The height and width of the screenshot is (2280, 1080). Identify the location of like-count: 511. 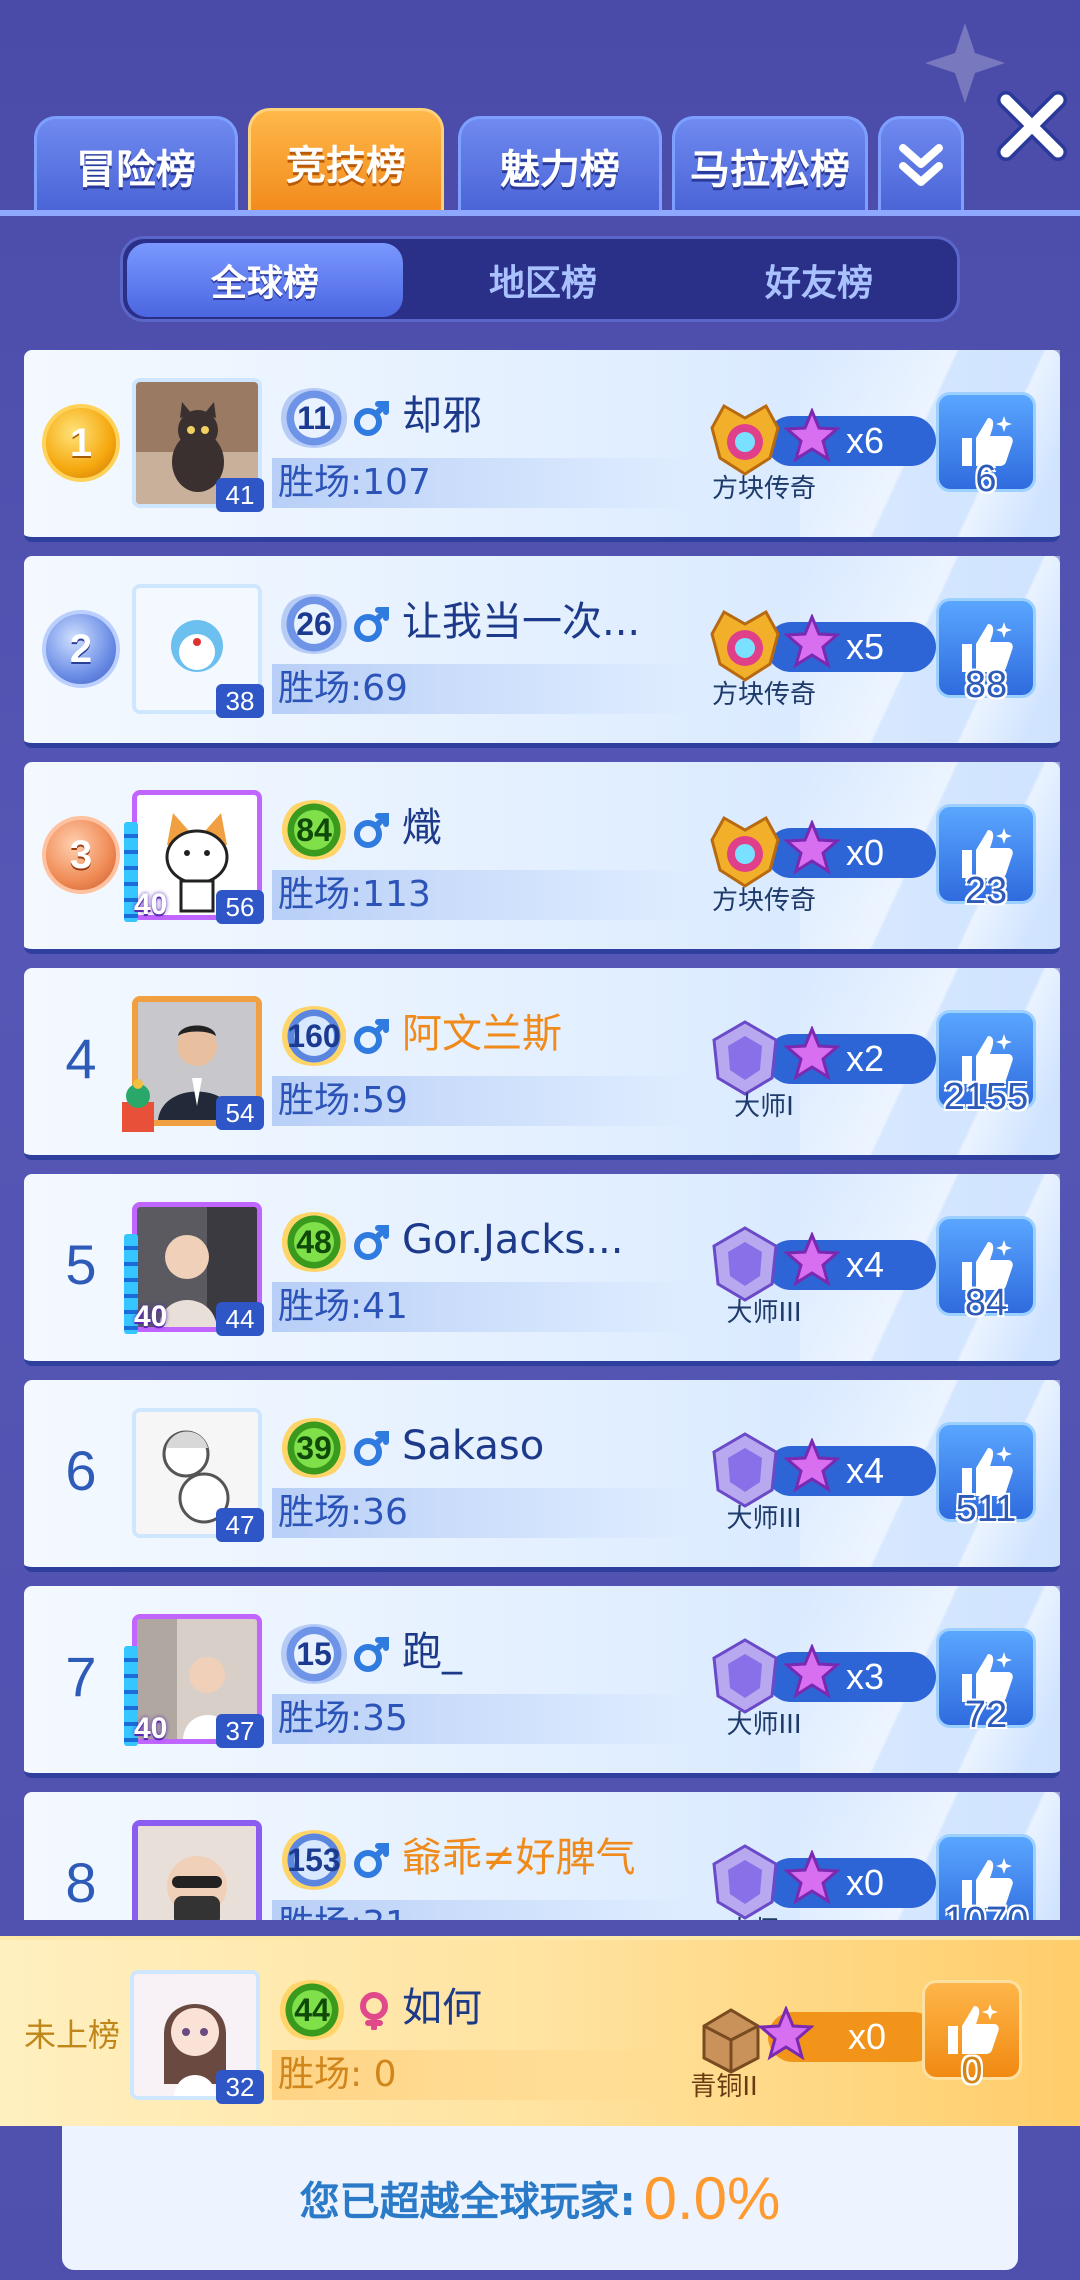
(986, 1509).